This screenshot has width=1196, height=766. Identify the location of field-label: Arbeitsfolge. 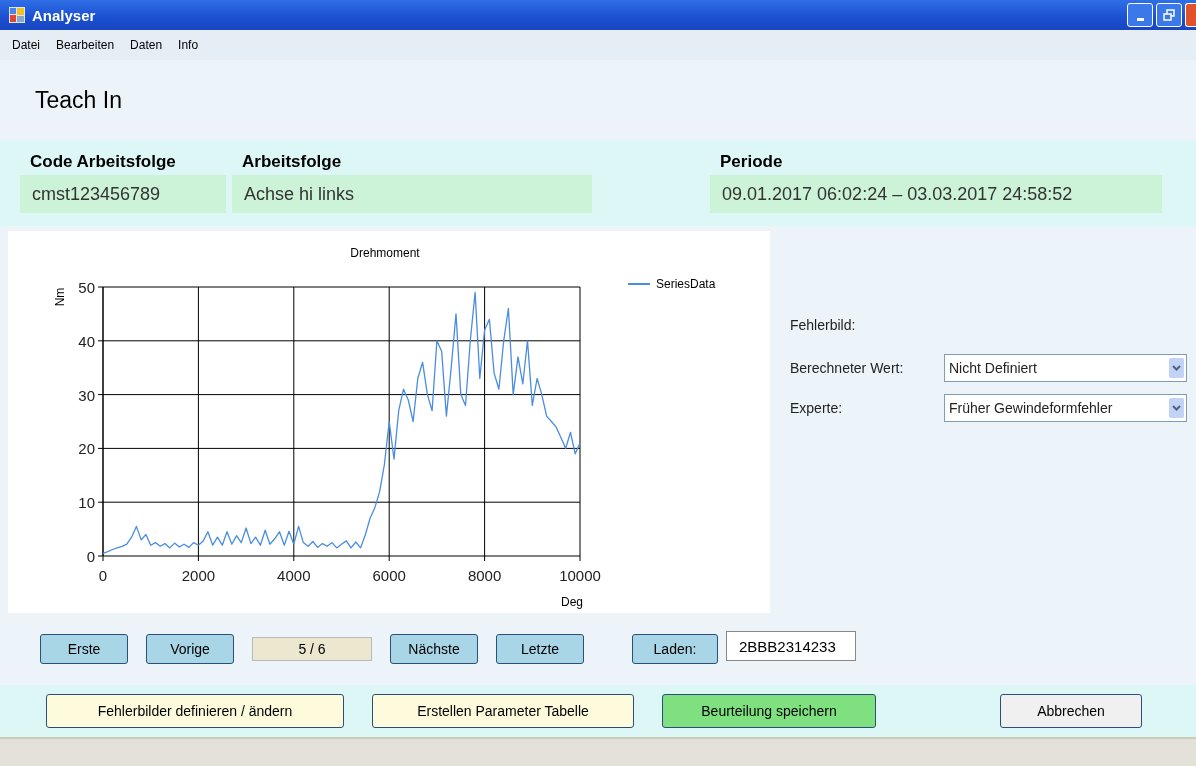
(292, 162).